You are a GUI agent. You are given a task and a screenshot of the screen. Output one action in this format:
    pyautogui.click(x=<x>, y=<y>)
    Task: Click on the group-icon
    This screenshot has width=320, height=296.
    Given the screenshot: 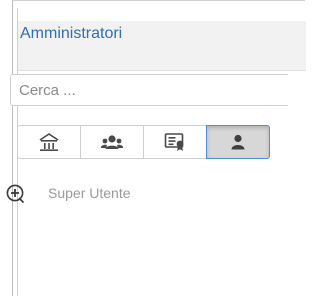 What is the action you would take?
    pyautogui.click(x=112, y=142)
    